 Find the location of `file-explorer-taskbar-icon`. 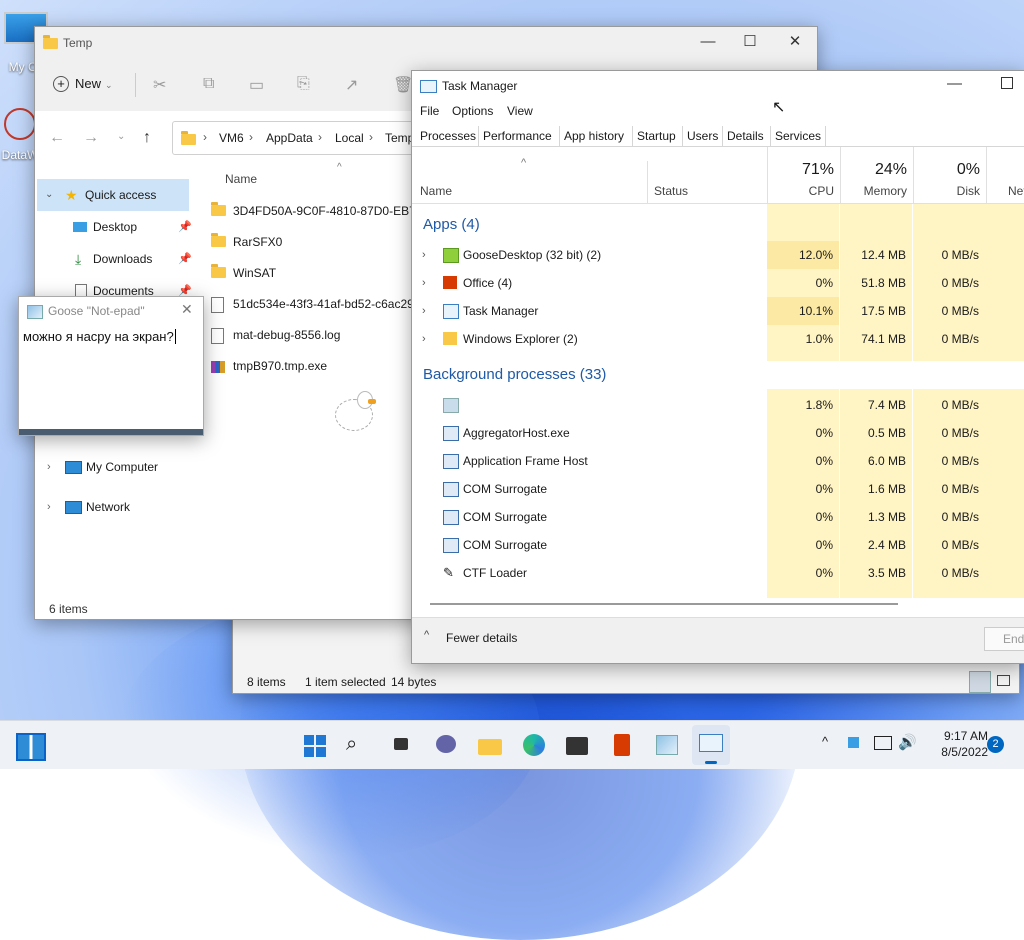

file-explorer-taskbar-icon is located at coordinates (491, 745).